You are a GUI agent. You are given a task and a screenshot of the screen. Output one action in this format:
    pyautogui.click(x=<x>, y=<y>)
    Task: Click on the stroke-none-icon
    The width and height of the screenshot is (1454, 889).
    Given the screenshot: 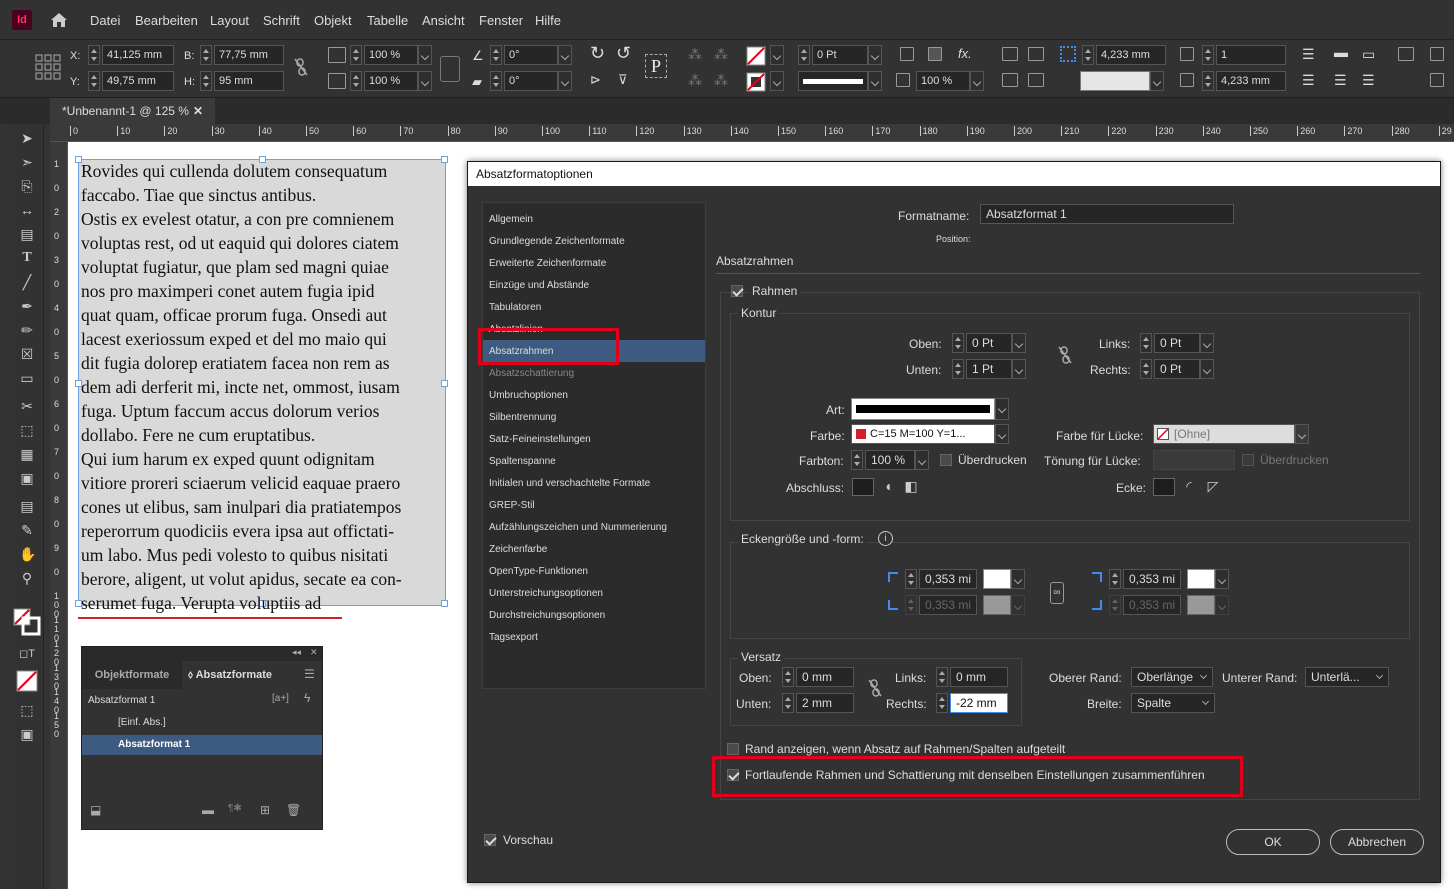 What is the action you would take?
    pyautogui.click(x=756, y=82)
    